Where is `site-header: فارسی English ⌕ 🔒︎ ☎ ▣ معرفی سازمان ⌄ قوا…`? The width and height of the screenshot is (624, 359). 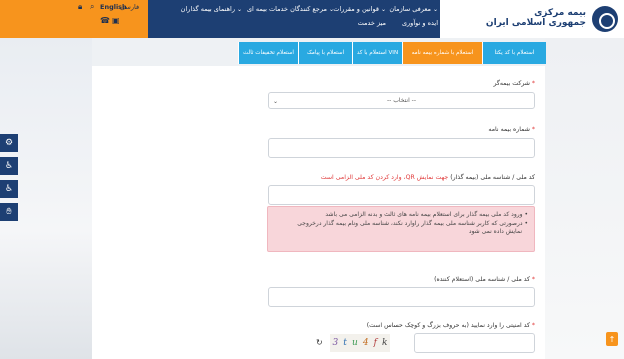 site-header: فارسی English ⌕ 🔒︎ ☎ ▣ معرفی سازمان ⌄ قوا… is located at coordinates (312, 19).